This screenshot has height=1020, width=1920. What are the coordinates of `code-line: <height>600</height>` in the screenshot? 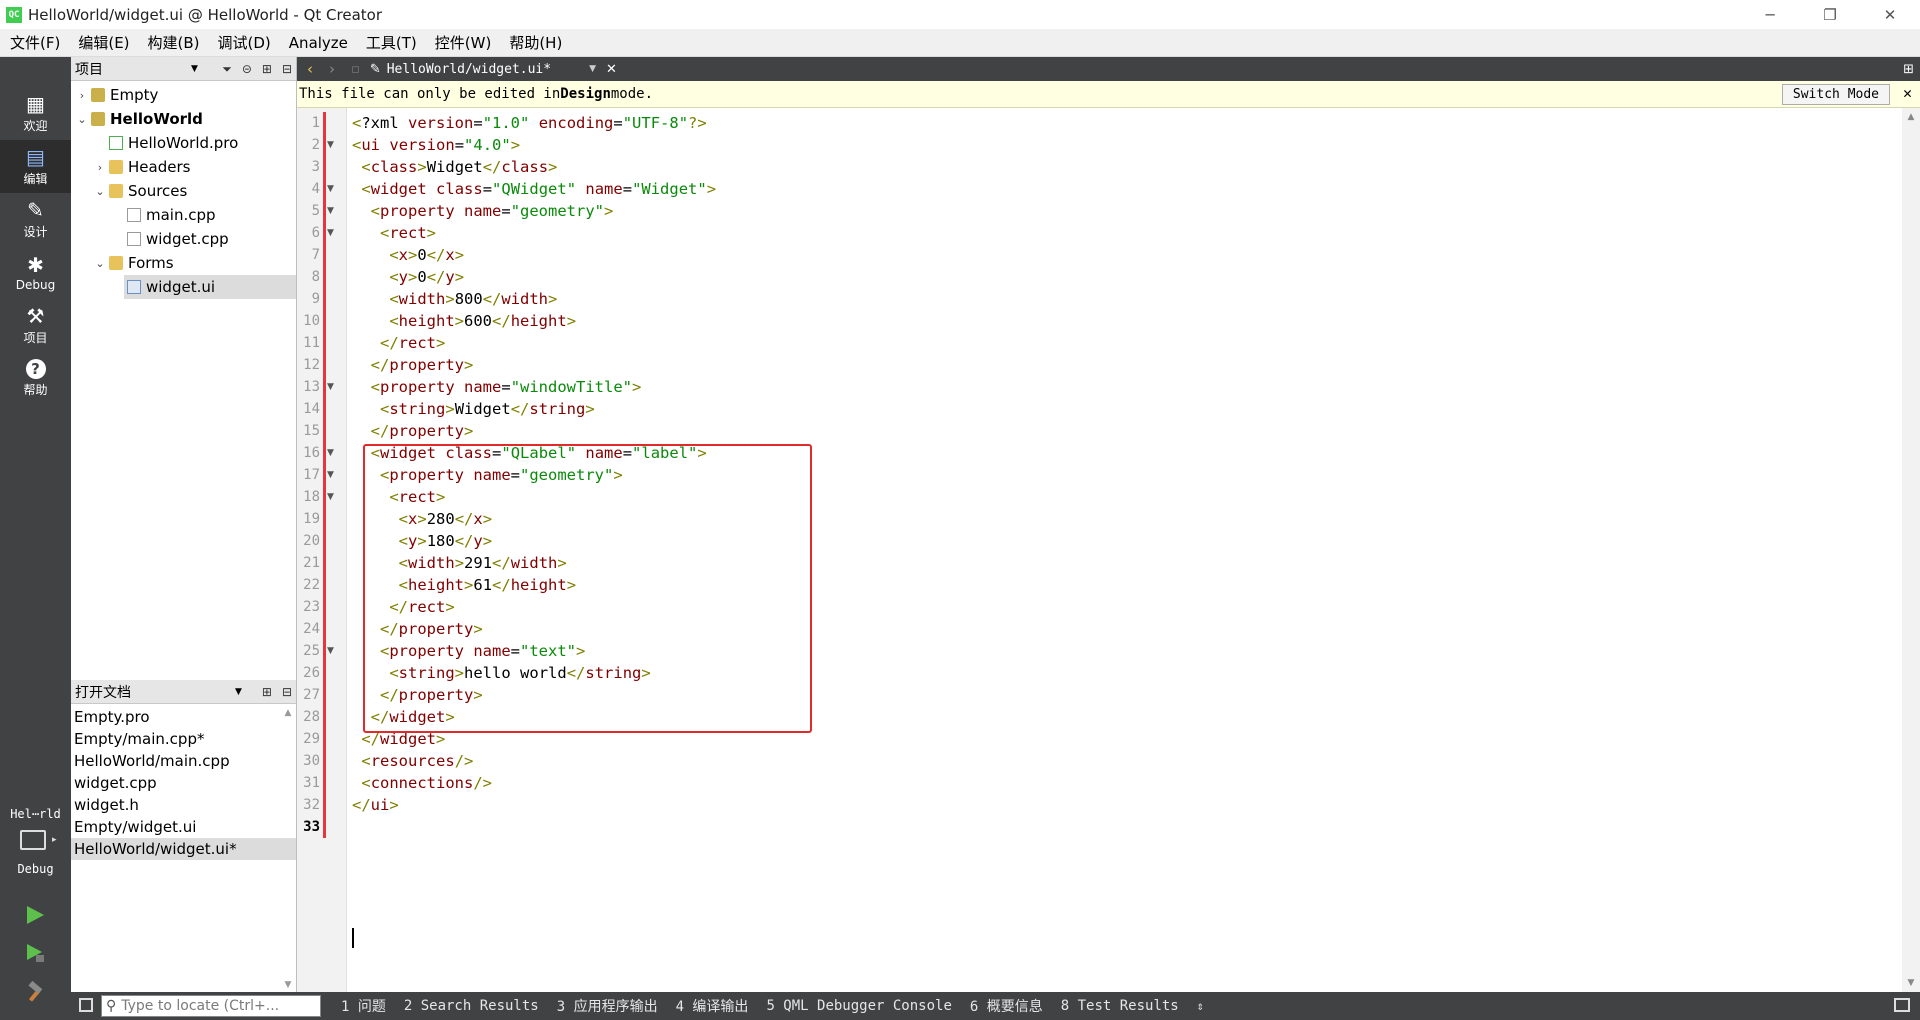 It's located at (464, 321).